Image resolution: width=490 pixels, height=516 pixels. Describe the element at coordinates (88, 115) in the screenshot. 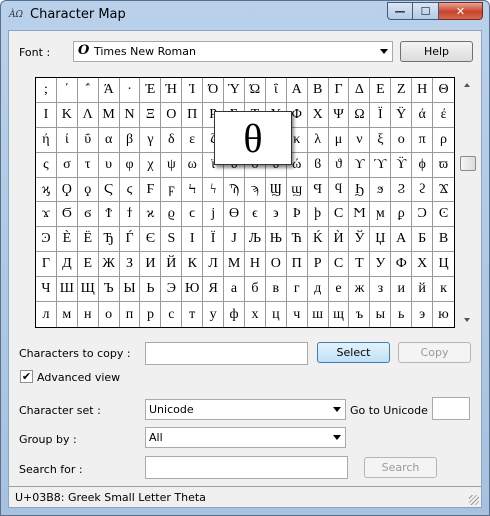

I see `character-cell: Λ` at that location.